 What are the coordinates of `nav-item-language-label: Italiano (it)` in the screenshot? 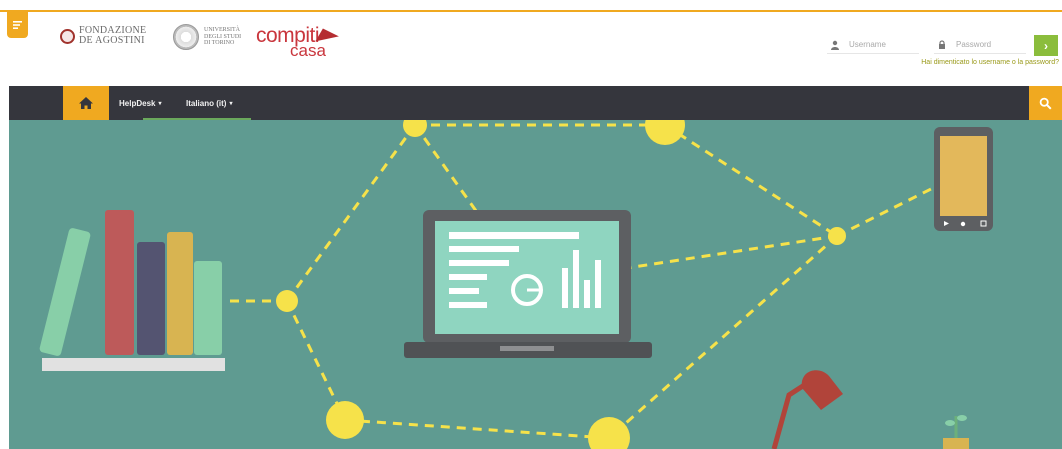 It's located at (206, 103).